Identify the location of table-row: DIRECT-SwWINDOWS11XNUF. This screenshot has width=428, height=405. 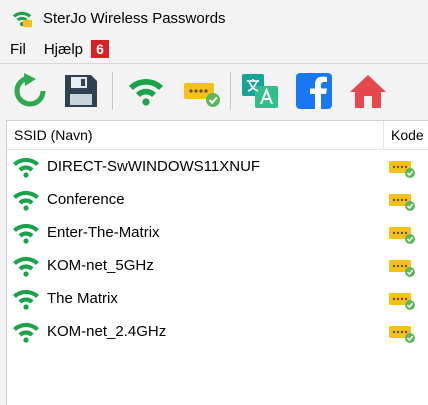
(217, 166).